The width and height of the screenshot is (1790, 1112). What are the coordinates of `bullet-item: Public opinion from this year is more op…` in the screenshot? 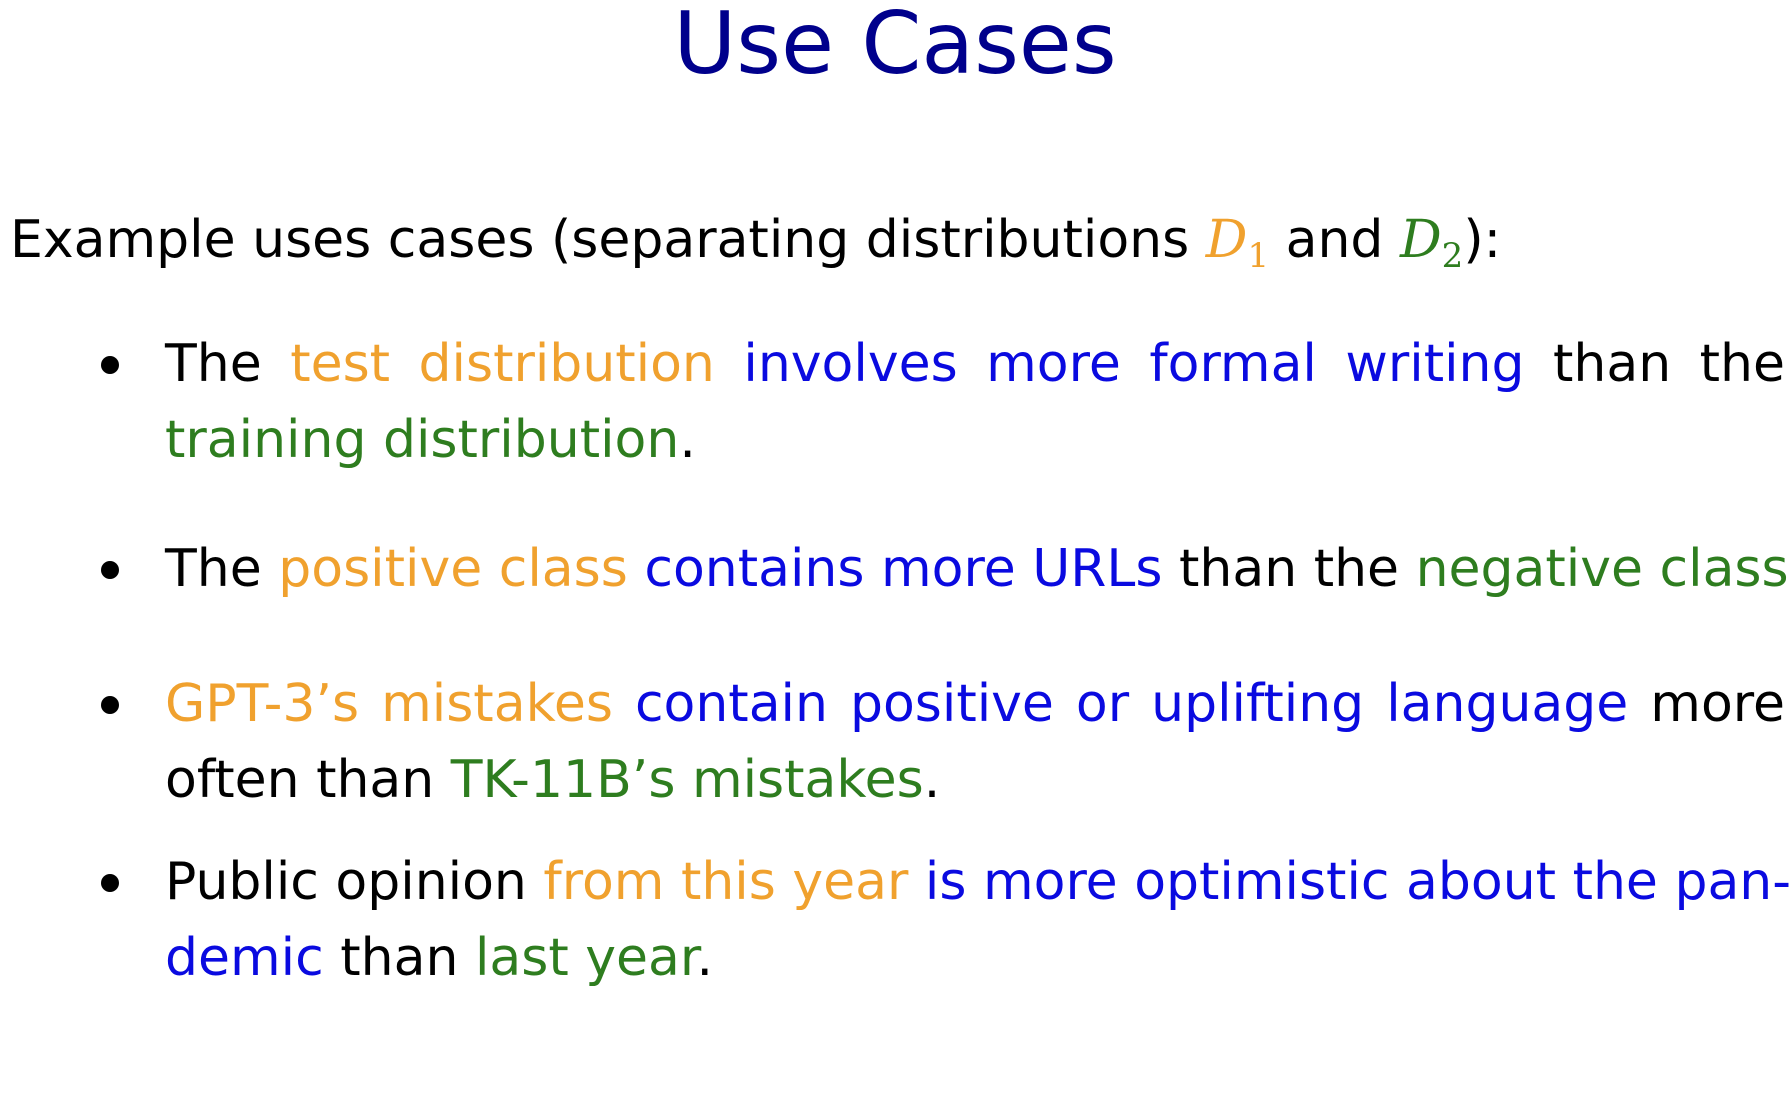 It's located at (945, 920).